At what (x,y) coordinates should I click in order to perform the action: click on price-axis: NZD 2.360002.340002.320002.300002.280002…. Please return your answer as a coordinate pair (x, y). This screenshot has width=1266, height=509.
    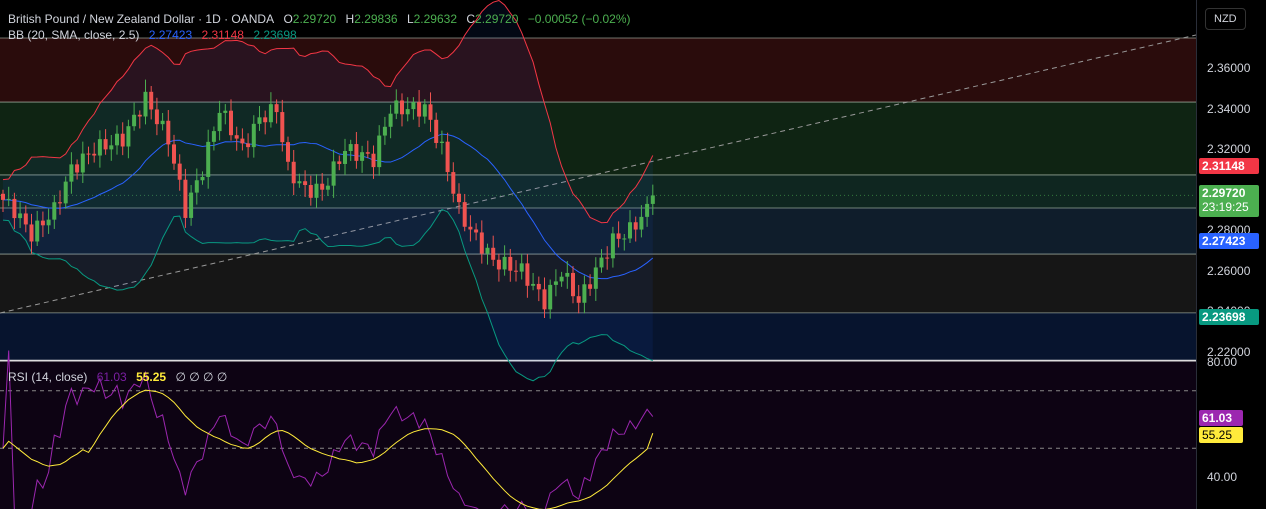
    Looking at the image, I should click on (1231, 254).